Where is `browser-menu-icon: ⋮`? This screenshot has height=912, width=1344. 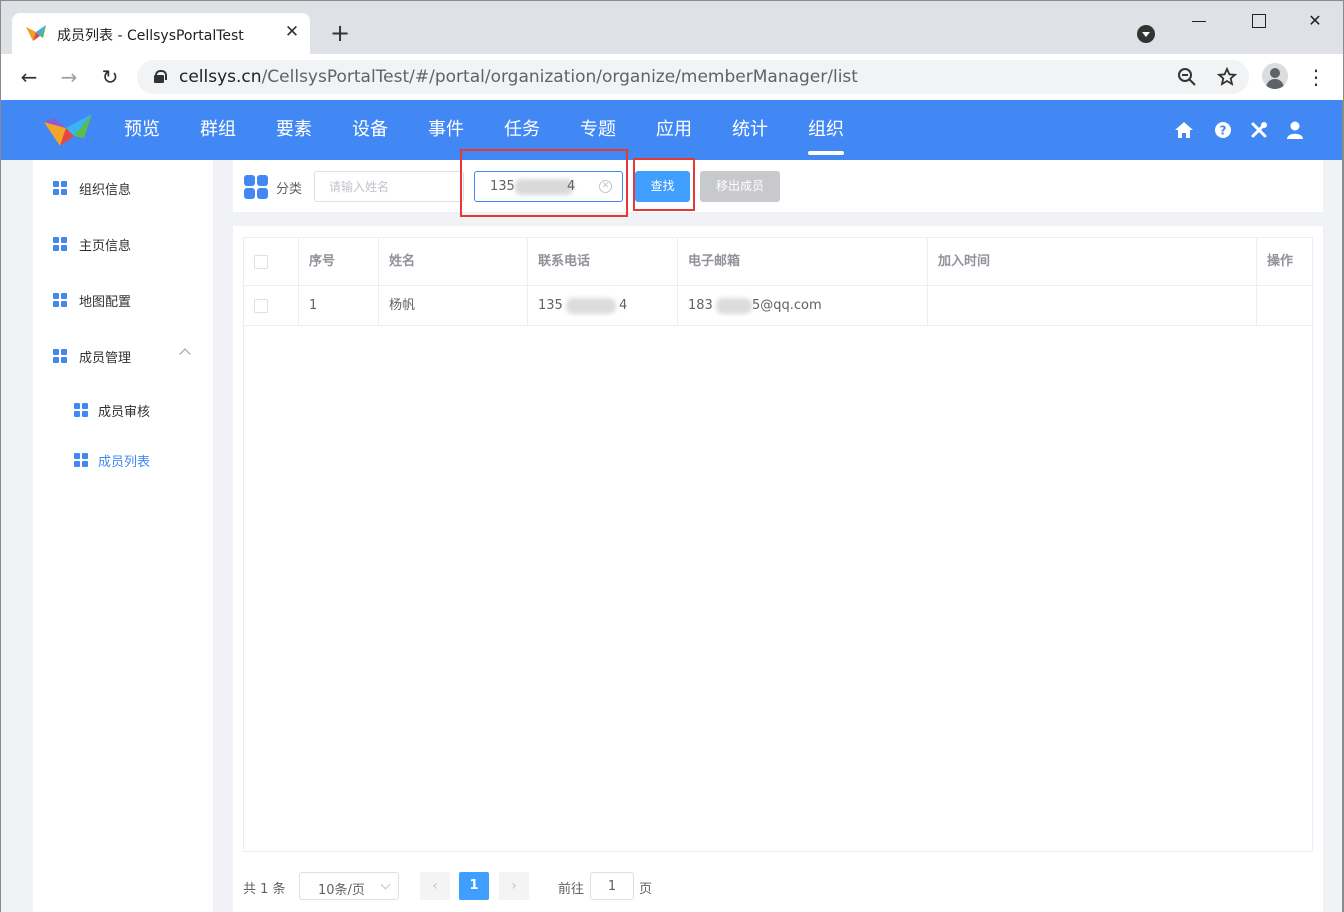 browser-menu-icon: ⋮ is located at coordinates (1316, 77).